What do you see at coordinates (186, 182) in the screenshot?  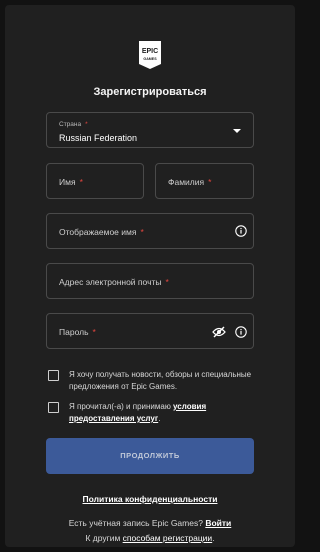 I see `last-name-label: Фамилия` at bounding box center [186, 182].